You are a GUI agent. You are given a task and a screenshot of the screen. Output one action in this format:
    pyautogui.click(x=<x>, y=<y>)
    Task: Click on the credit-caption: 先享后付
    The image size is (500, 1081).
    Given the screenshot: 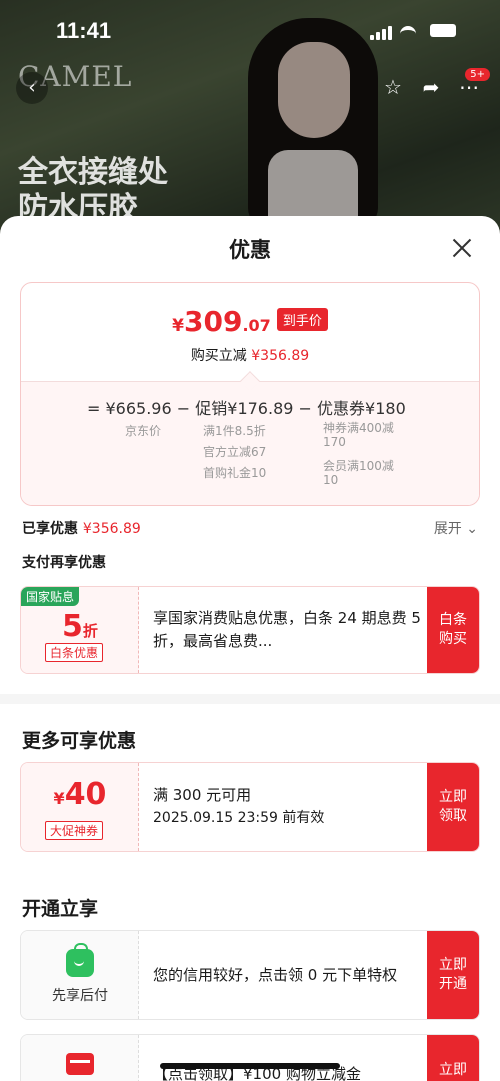 What is the action you would take?
    pyautogui.click(x=80, y=996)
    